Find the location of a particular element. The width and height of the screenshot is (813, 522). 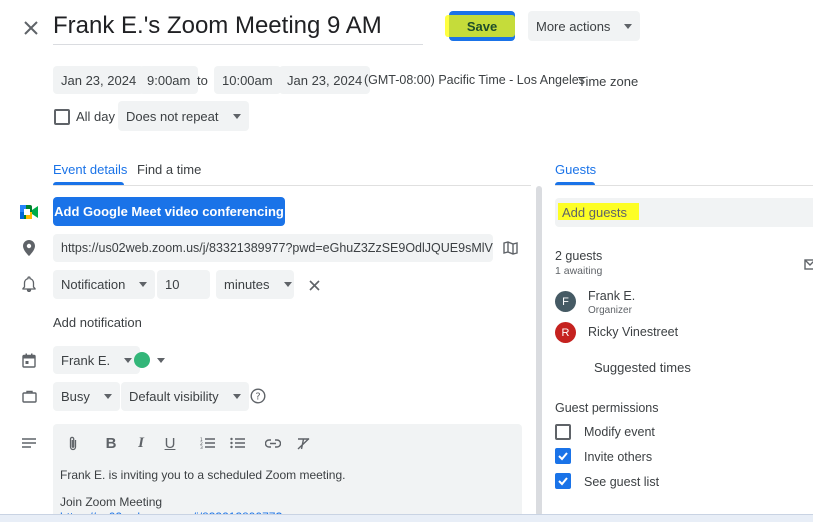

more-actions-label: More actions is located at coordinates (573, 26).